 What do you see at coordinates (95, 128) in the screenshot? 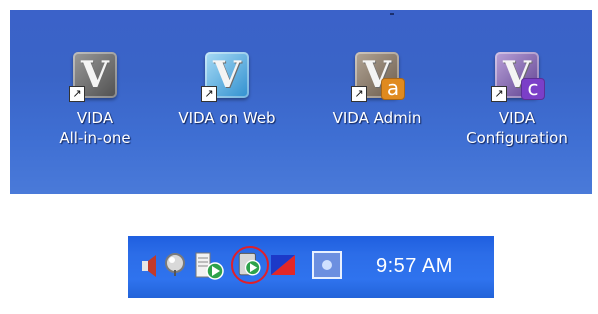
I see `shortcut-label: VIDA All-in-one` at bounding box center [95, 128].